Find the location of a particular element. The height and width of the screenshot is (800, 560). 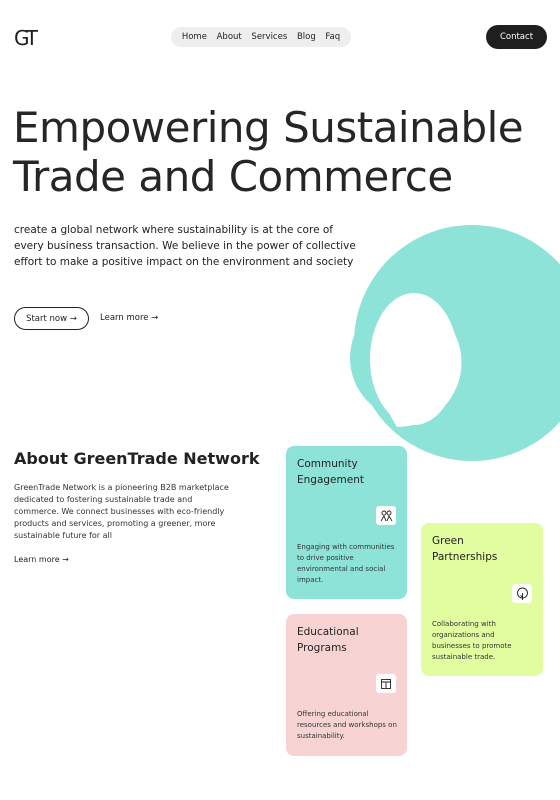

people-icon is located at coordinates (386, 515).